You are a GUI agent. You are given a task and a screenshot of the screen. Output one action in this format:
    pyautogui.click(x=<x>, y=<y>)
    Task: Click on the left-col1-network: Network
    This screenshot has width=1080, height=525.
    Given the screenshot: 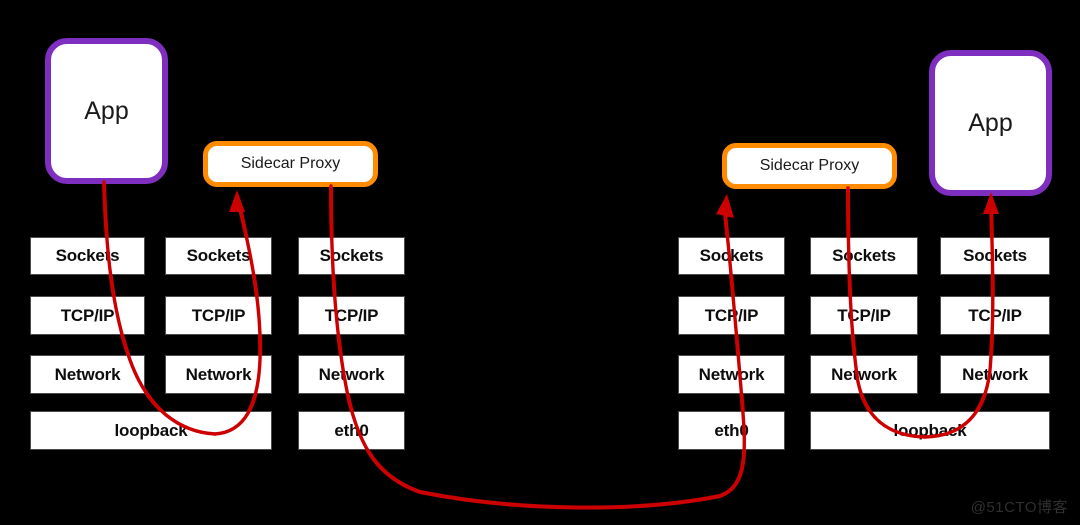 What is the action you would take?
    pyautogui.click(x=87, y=374)
    